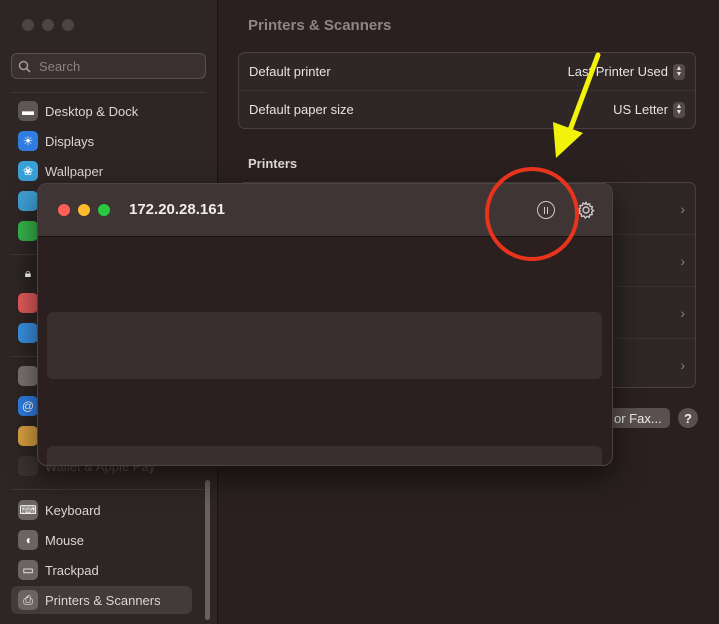 This screenshot has height=624, width=719. I want to click on search-input, so click(119, 66).